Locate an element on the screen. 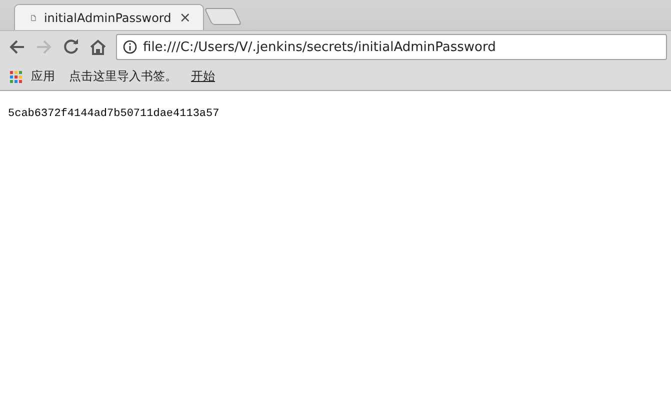 Image resolution: width=671 pixels, height=402 pixels. apps-shortcut: 应用 is located at coordinates (32, 76).